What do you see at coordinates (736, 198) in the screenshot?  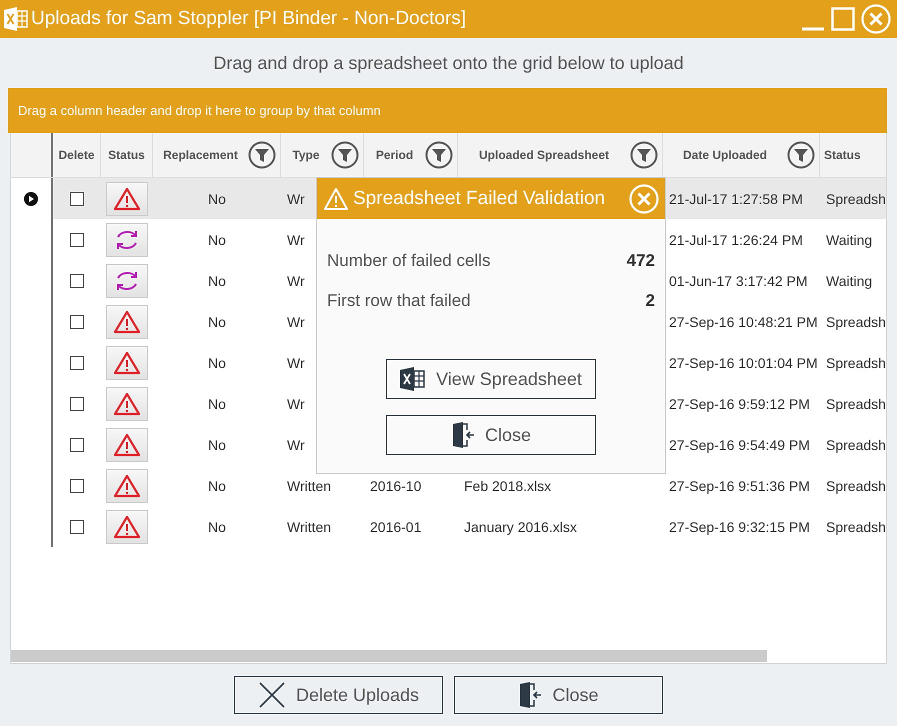 I see `table-cell: 21-Jul-17 1:27:58 PM` at bounding box center [736, 198].